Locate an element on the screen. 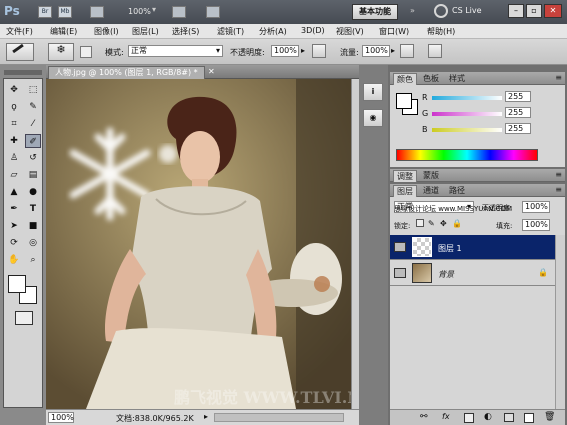  minimize-button: – is located at coordinates (516, 11).